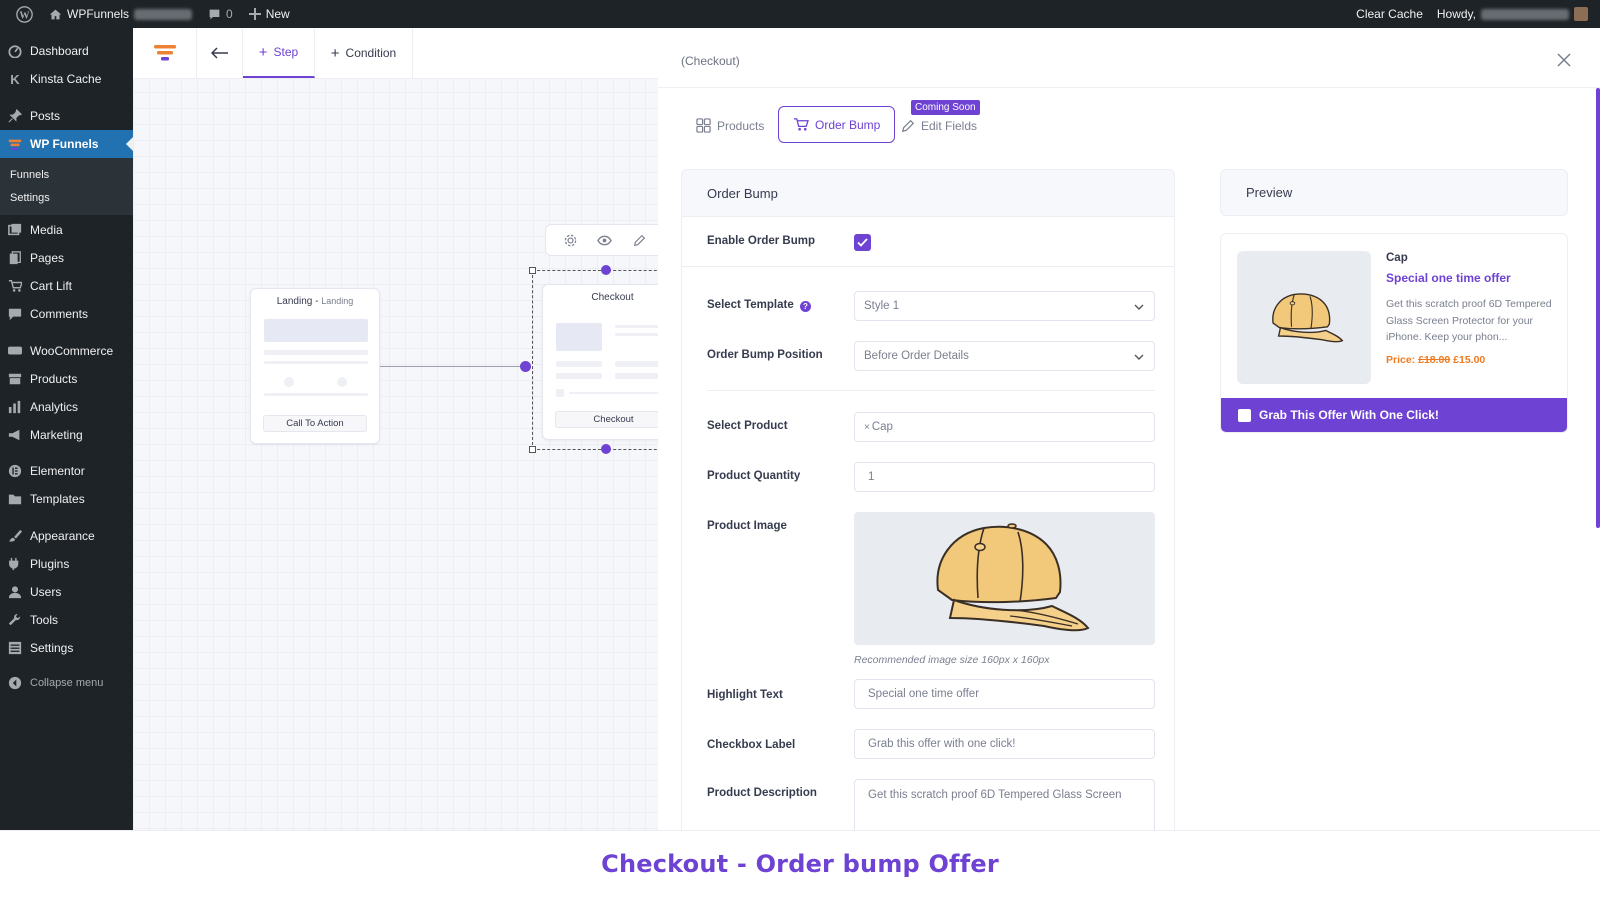  What do you see at coordinates (862, 242) in the screenshot?
I see `enable-order-bump-checkbox` at bounding box center [862, 242].